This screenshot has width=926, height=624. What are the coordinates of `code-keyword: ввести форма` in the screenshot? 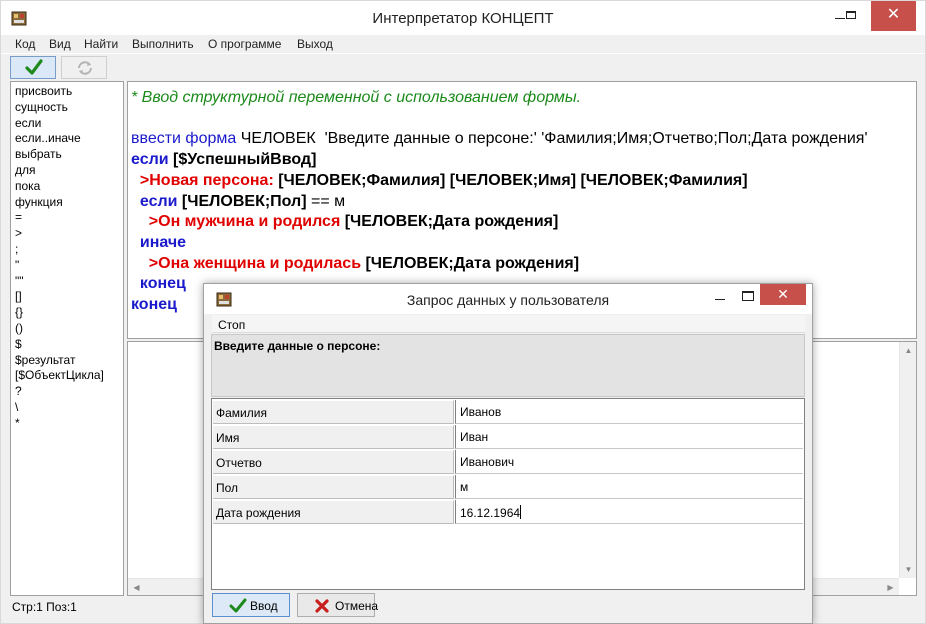 It's located at (184, 139).